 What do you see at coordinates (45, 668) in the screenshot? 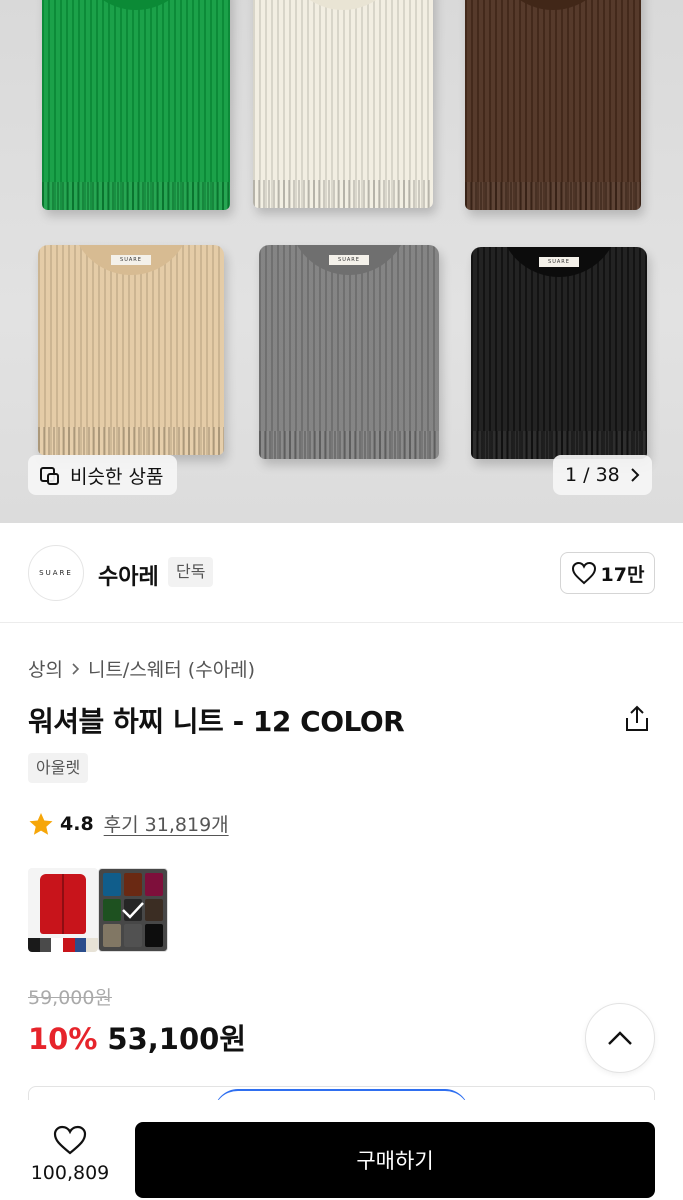
I see `breadcrumb-category: 상의` at bounding box center [45, 668].